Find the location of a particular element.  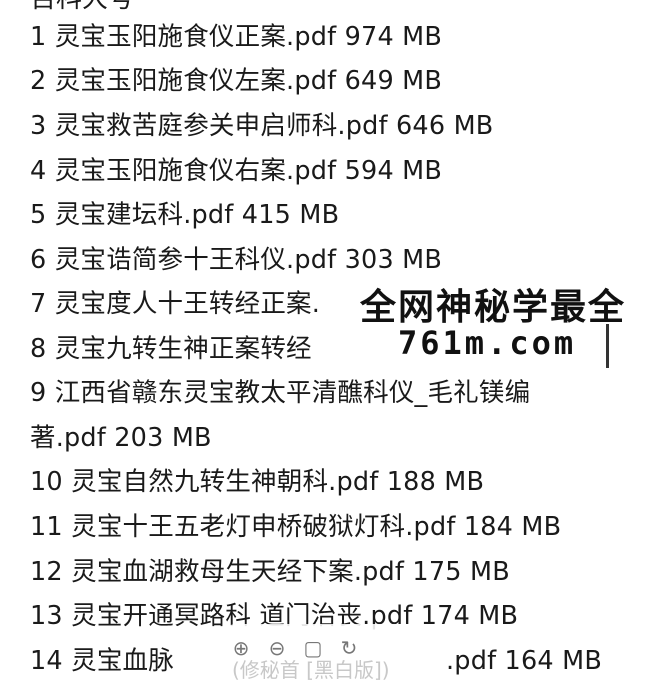

image-viewer-toolbar: ⊕ ⊖ ▢ ↻ (修秘首 [黑白版]) is located at coordinates (325, 654).